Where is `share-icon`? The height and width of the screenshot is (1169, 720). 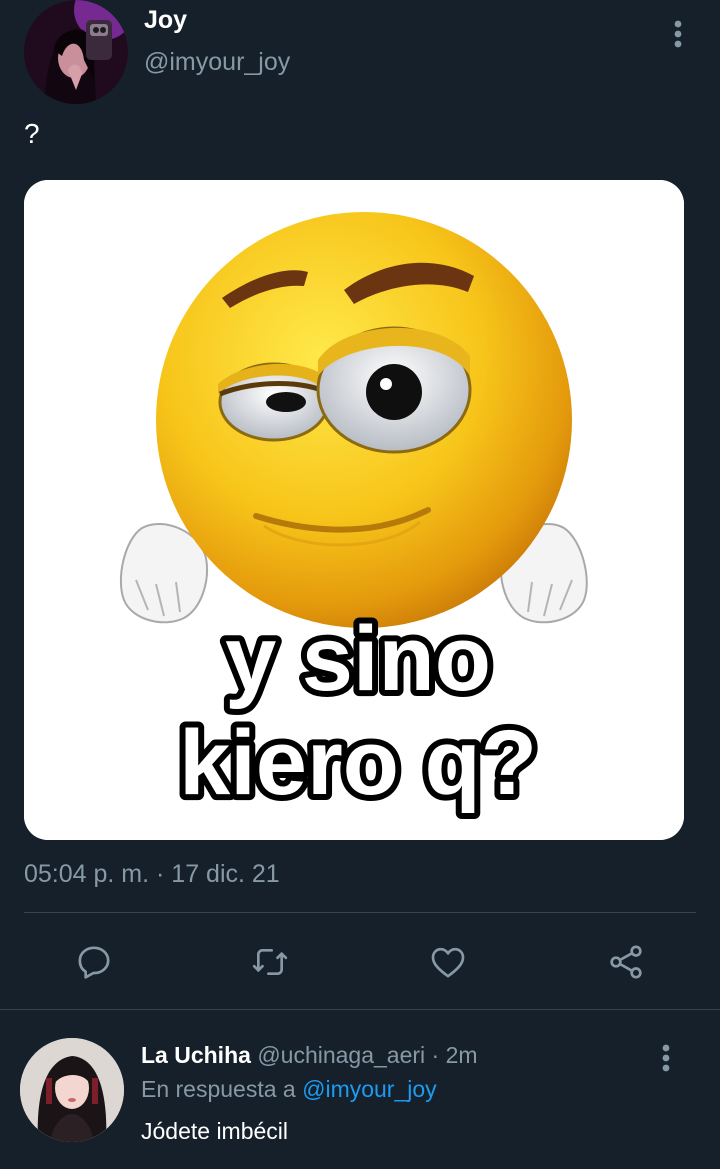
share-icon is located at coordinates (626, 962).